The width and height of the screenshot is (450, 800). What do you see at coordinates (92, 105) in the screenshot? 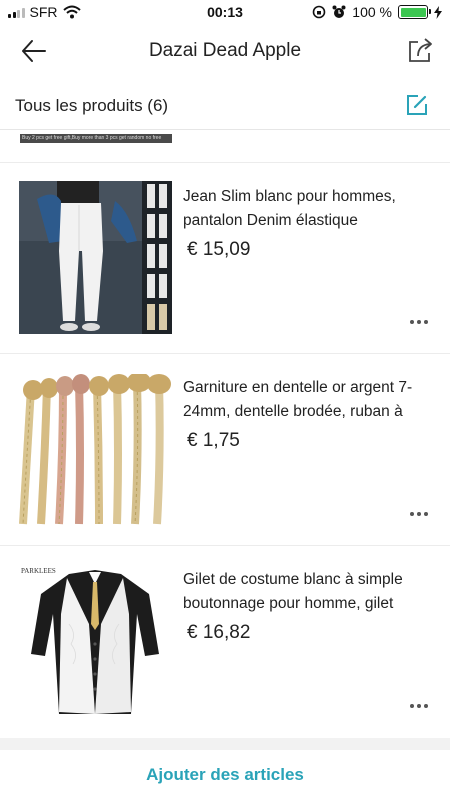
I see `section-title: Tous les produits (6)` at bounding box center [92, 105].